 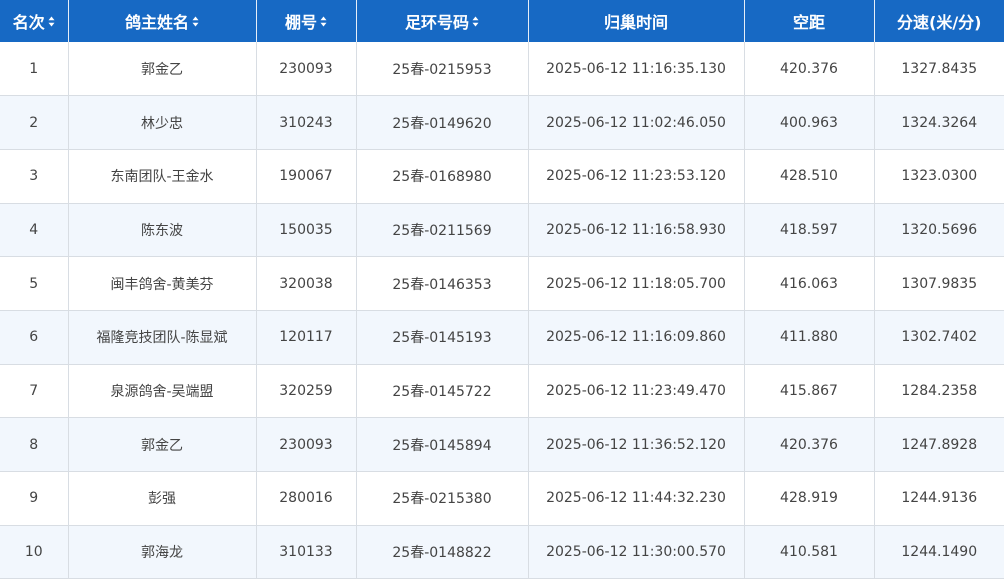 What do you see at coordinates (162, 498) in the screenshot?
I see `owner-name-cell: 彭强` at bounding box center [162, 498].